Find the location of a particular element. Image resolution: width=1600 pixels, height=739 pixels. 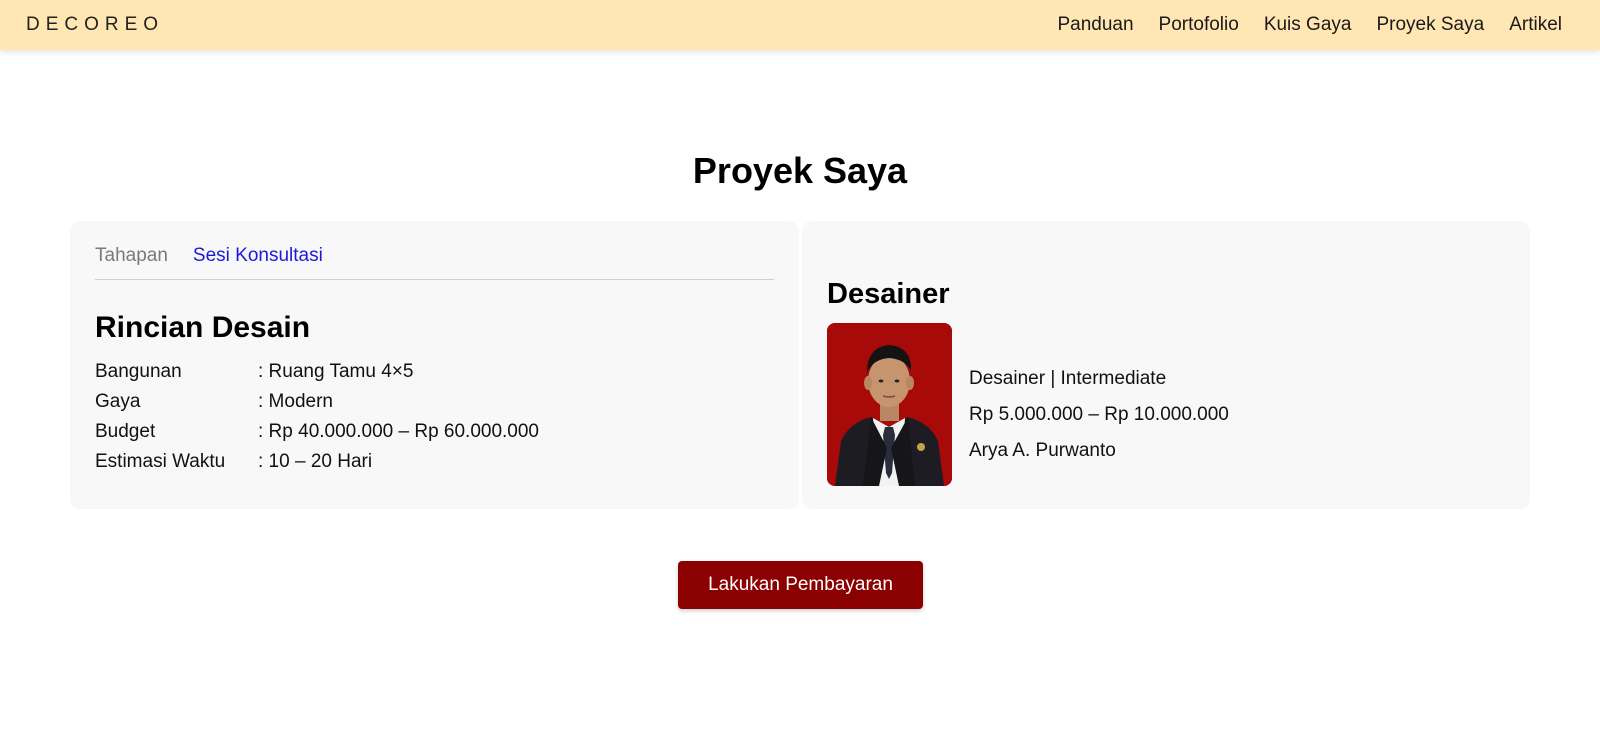

designer-portrait-icon is located at coordinates (889, 404).